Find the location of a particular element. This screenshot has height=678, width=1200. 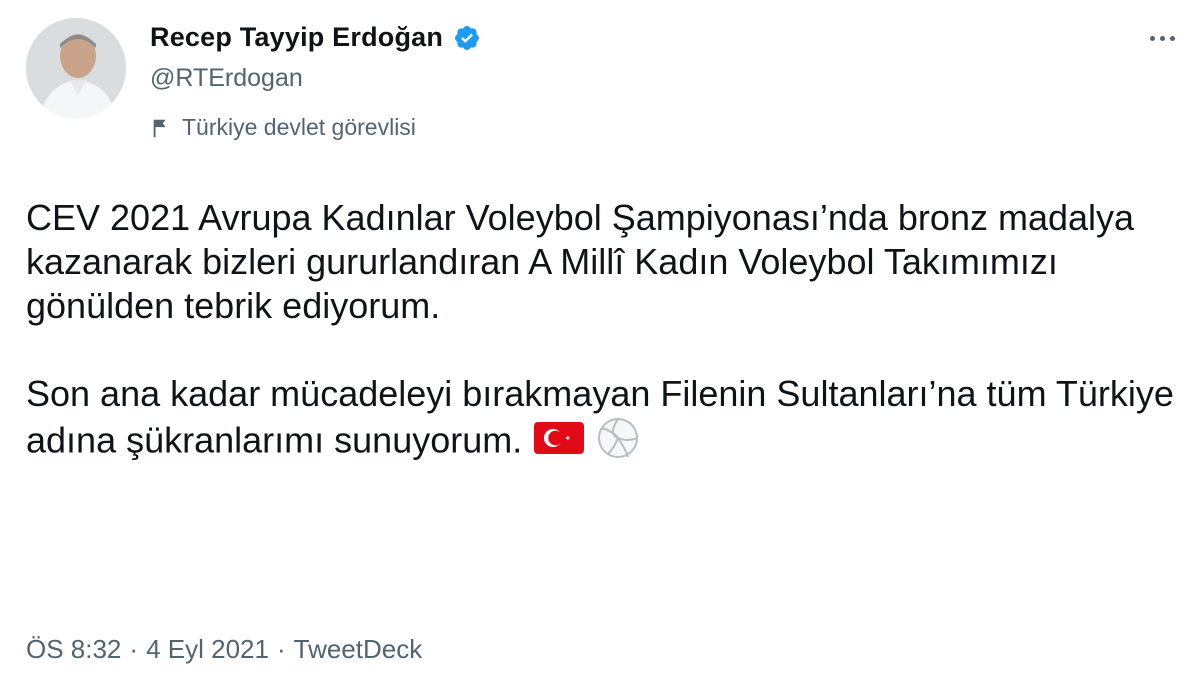

tweet-meta: ÖS 8:32 · 4 Eyl 2021 · TweetDeck is located at coordinates (224, 649).